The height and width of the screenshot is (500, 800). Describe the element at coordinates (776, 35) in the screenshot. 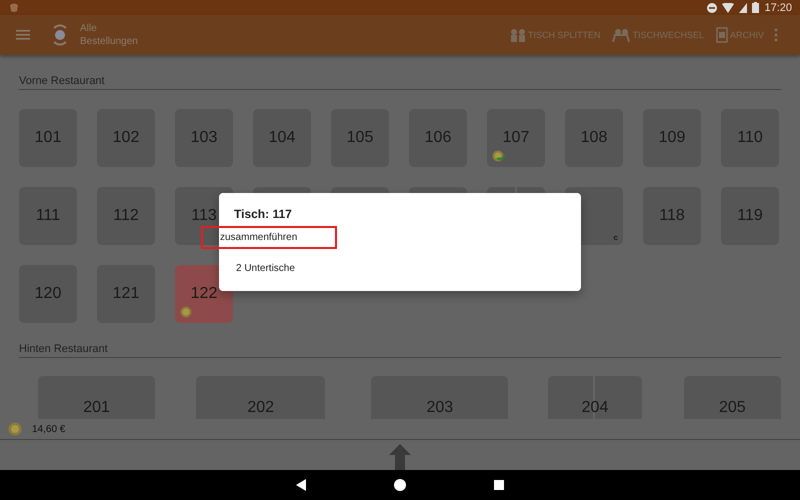

I see `more-options-icon` at that location.